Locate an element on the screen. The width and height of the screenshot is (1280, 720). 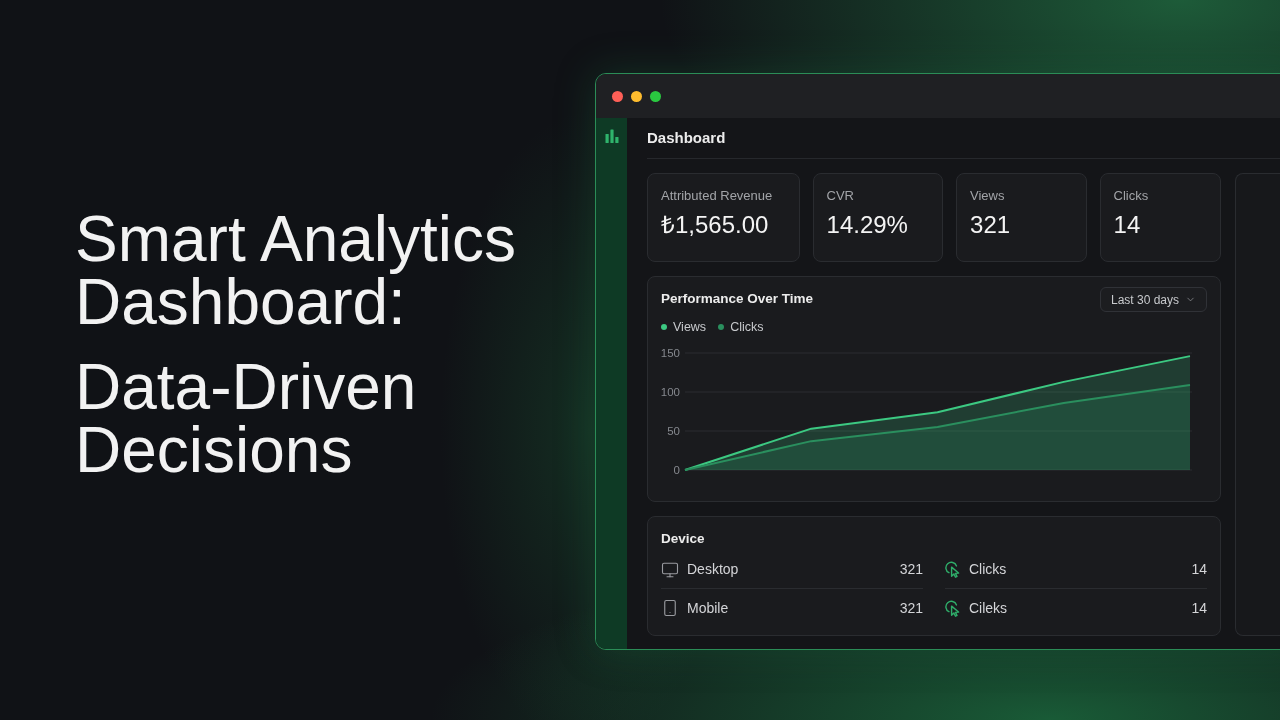
area-chart: 0 50 100 150 is located at coordinates (934, 413).